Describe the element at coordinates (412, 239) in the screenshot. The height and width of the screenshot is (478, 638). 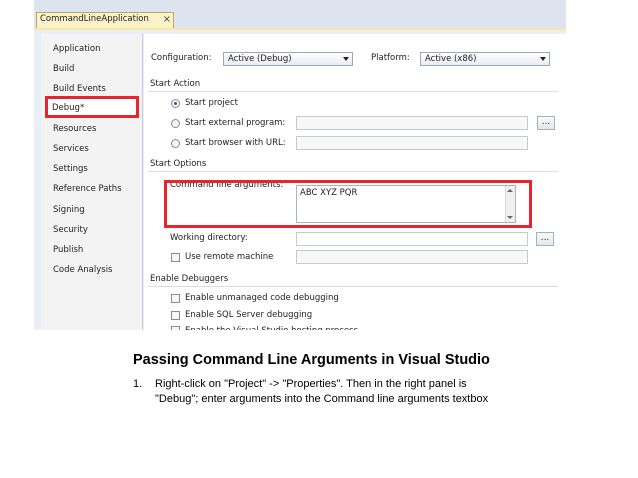
I see `working-directory-field` at that location.